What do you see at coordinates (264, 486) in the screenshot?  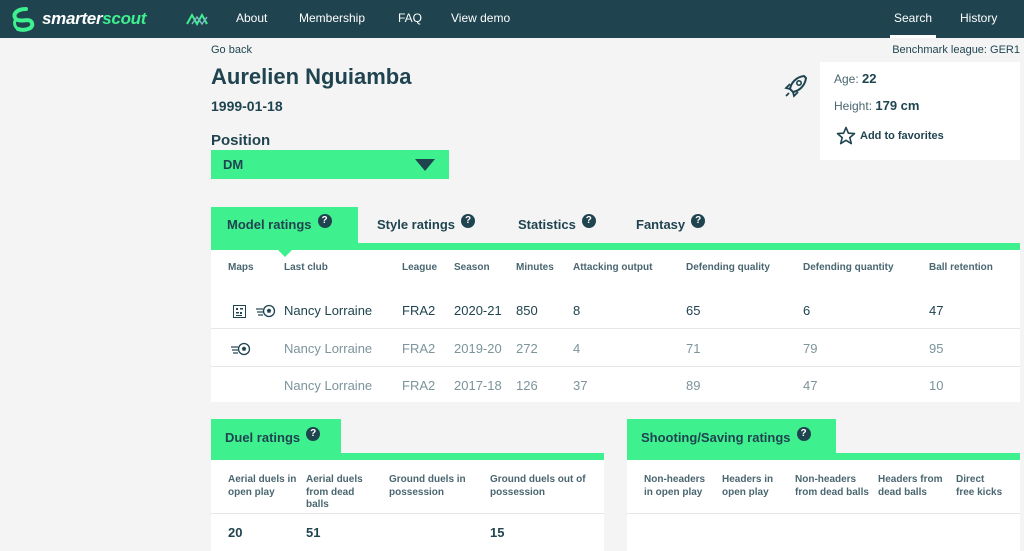 I see `column-header-aerial-open: Aerial duels in open play` at bounding box center [264, 486].